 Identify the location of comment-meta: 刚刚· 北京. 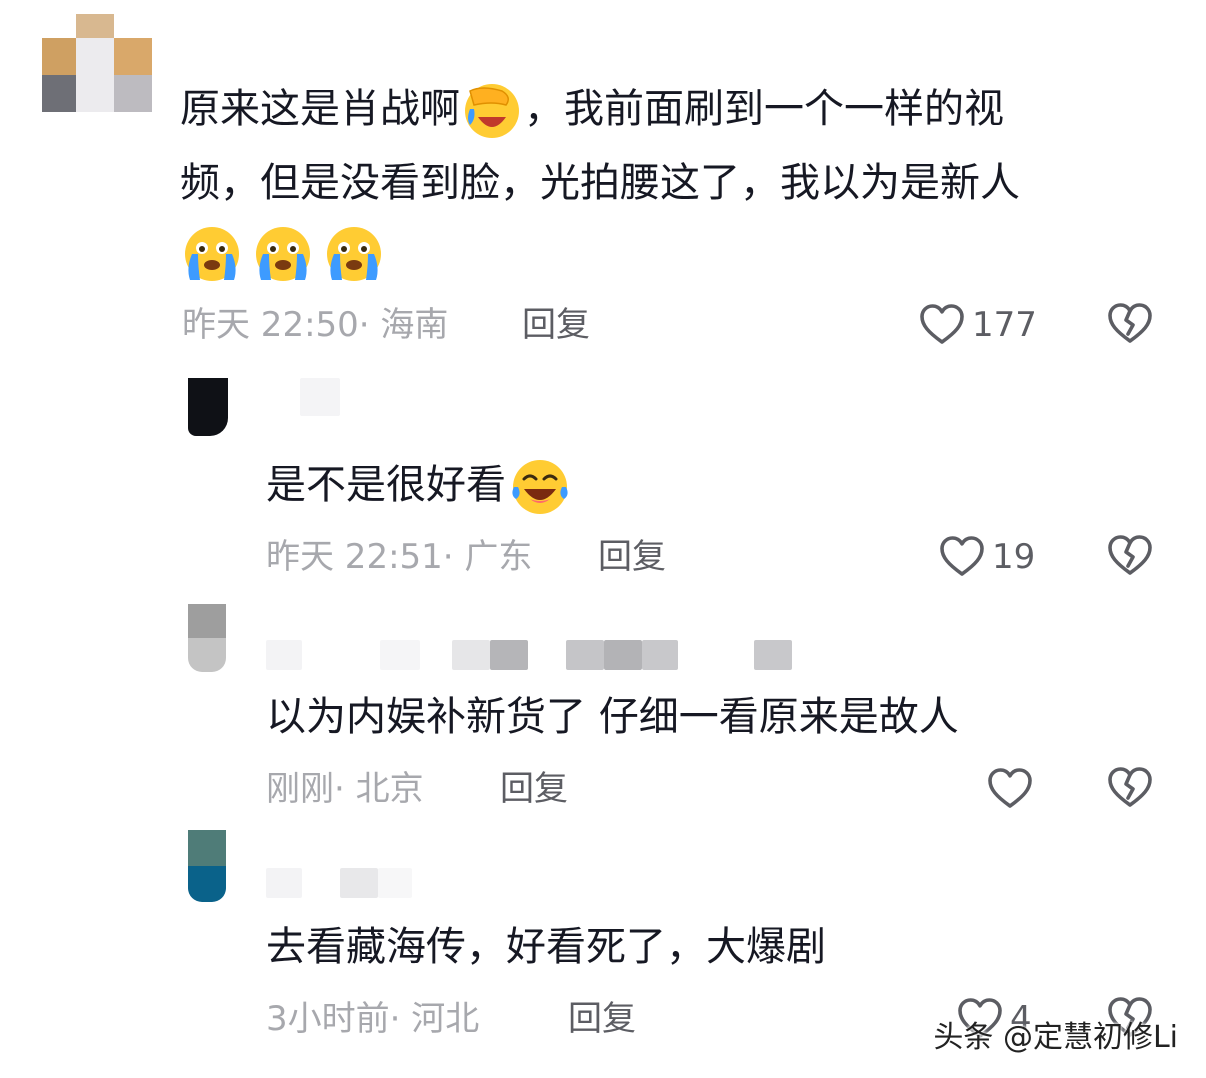
(345, 789).